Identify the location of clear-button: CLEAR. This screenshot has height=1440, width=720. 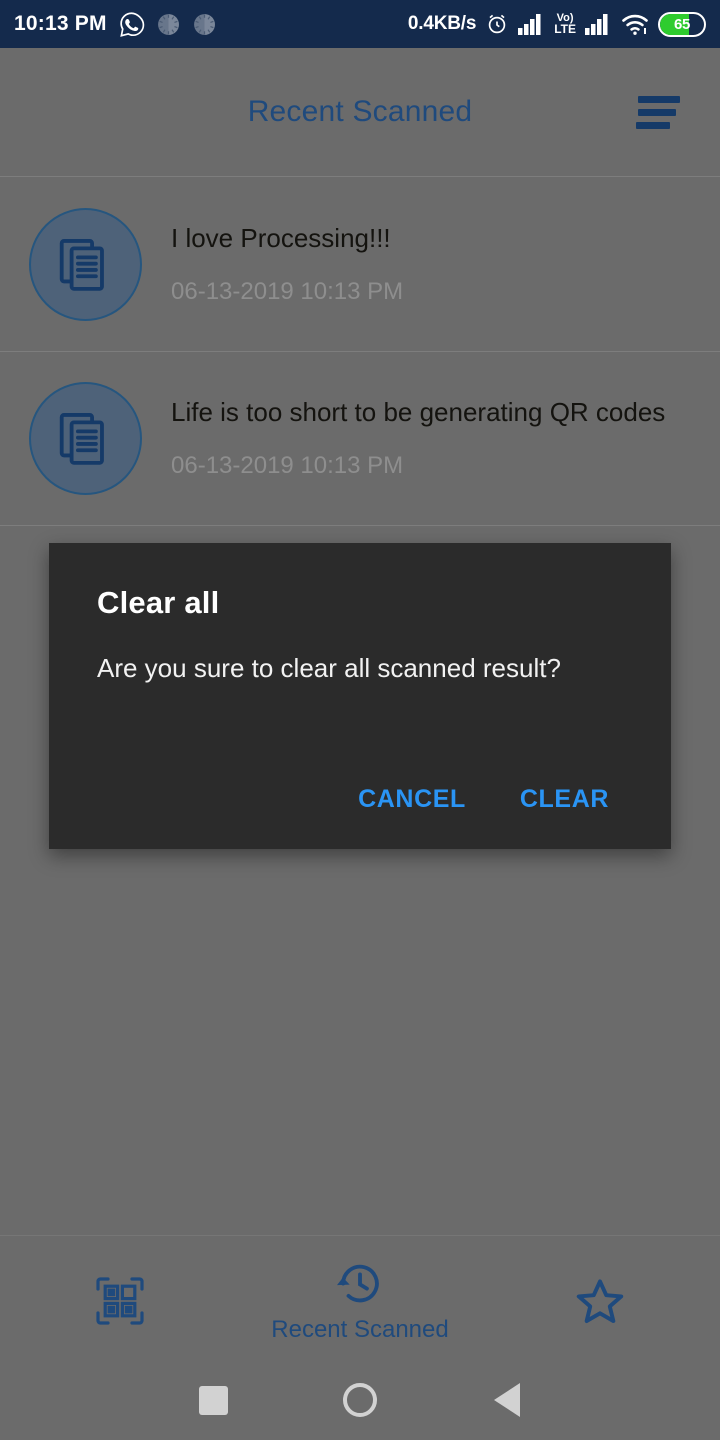
(564, 799).